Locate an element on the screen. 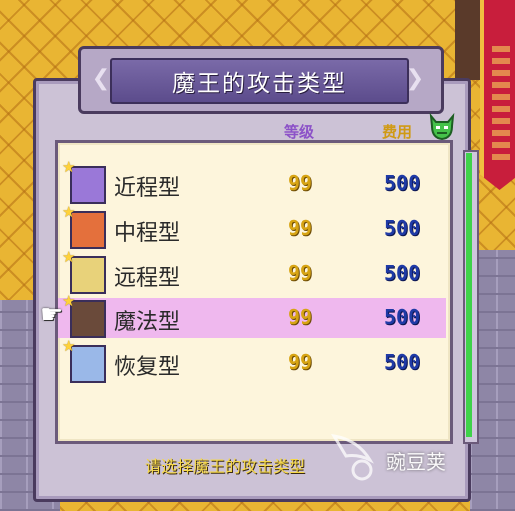 The height and width of the screenshot is (511, 515). column-header-cost: 费用 is located at coordinates (397, 132).